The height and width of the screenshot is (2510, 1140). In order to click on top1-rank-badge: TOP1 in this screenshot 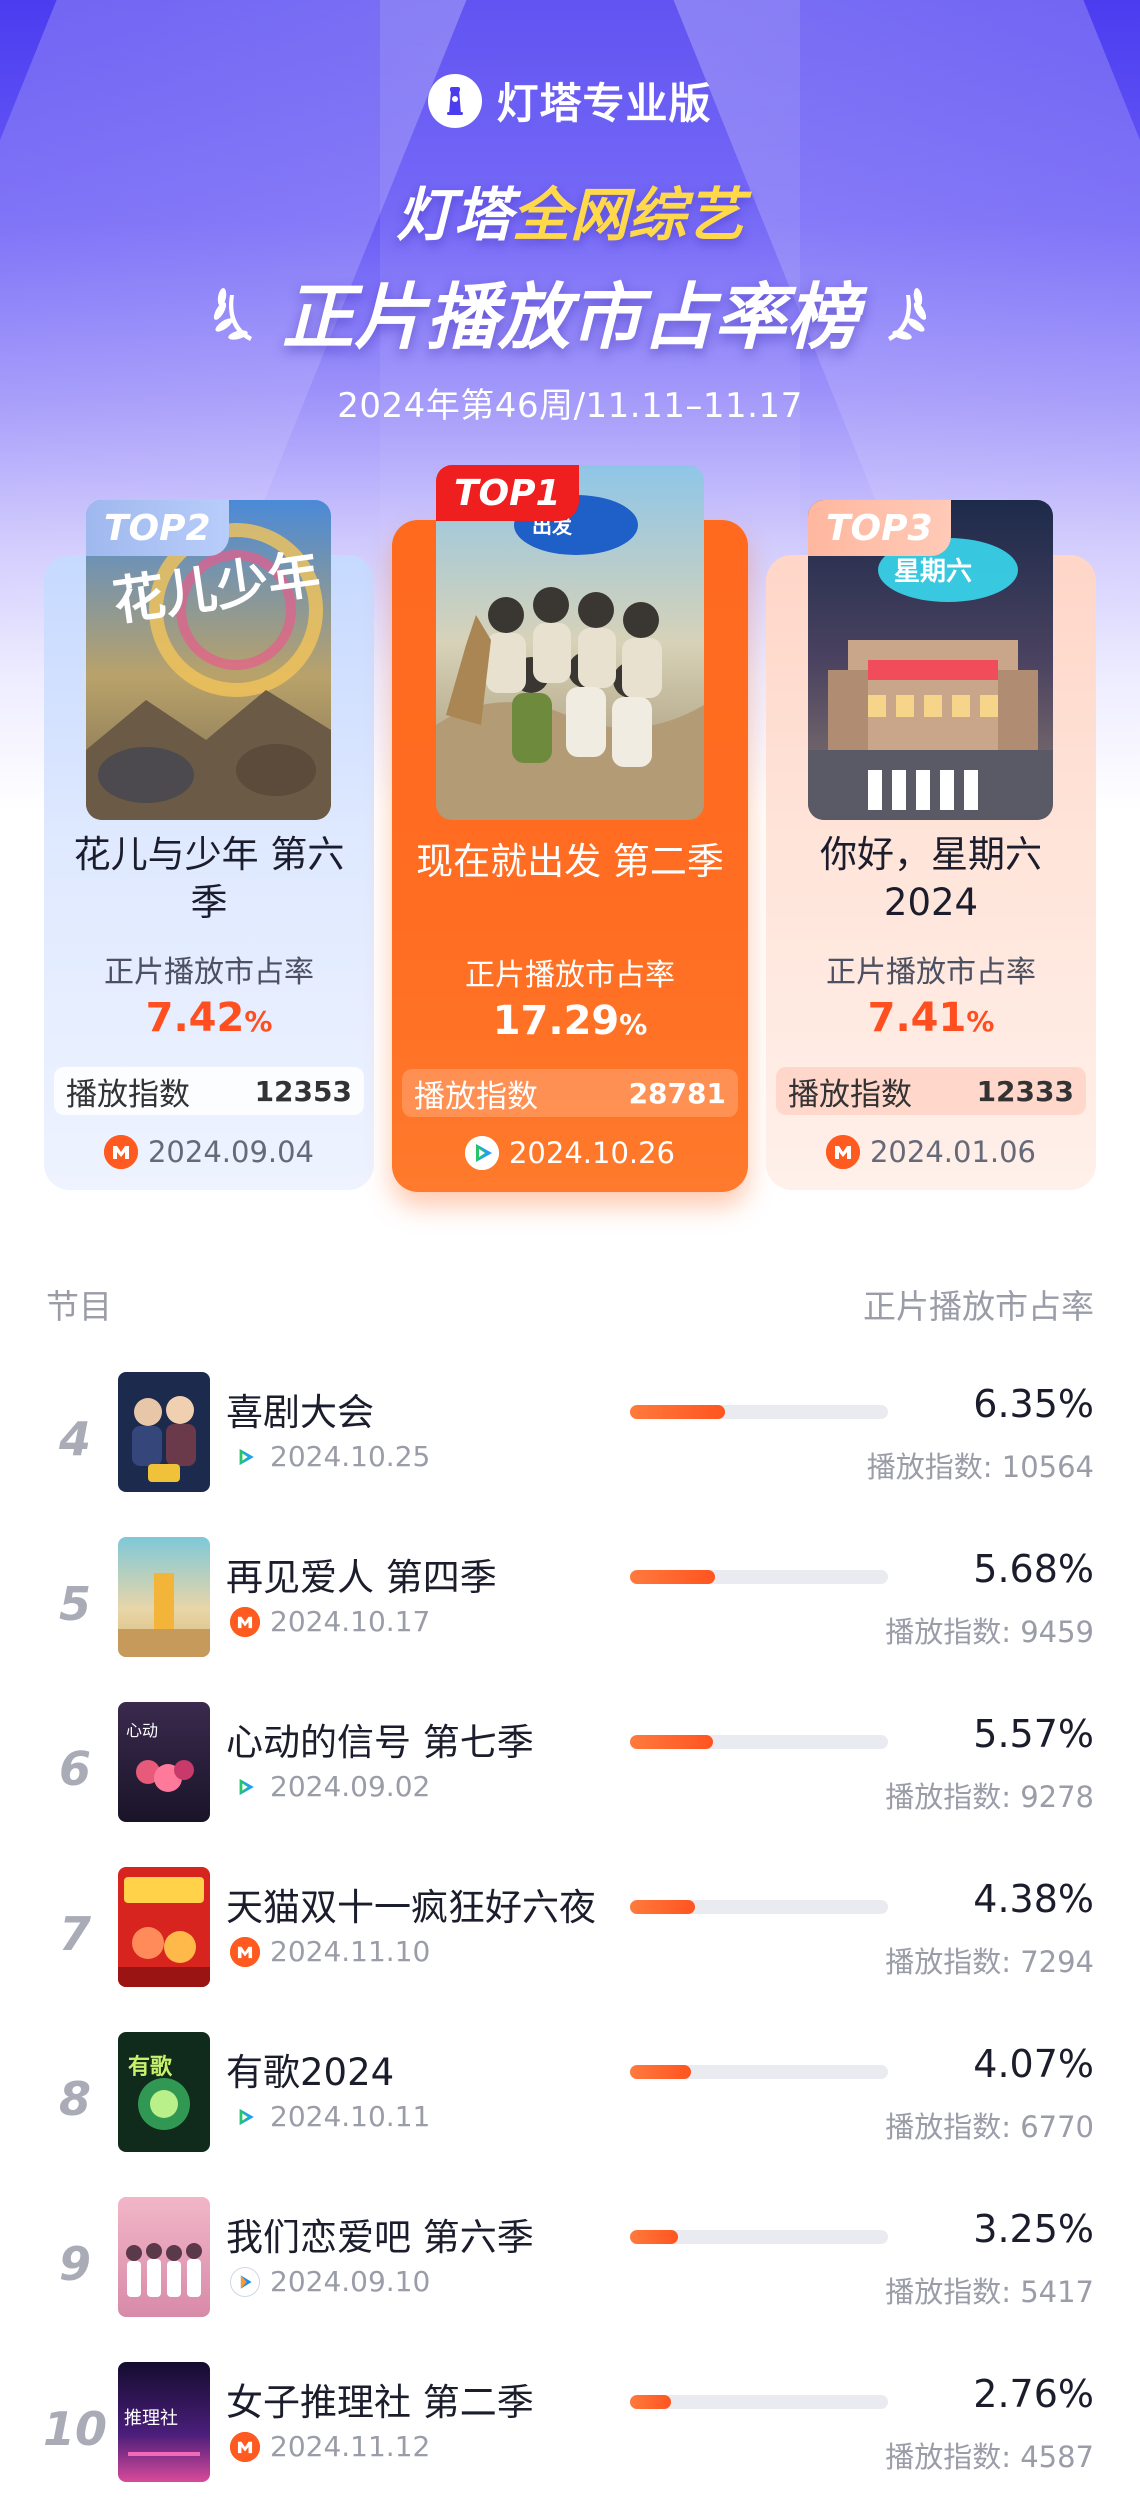, I will do `click(507, 493)`.